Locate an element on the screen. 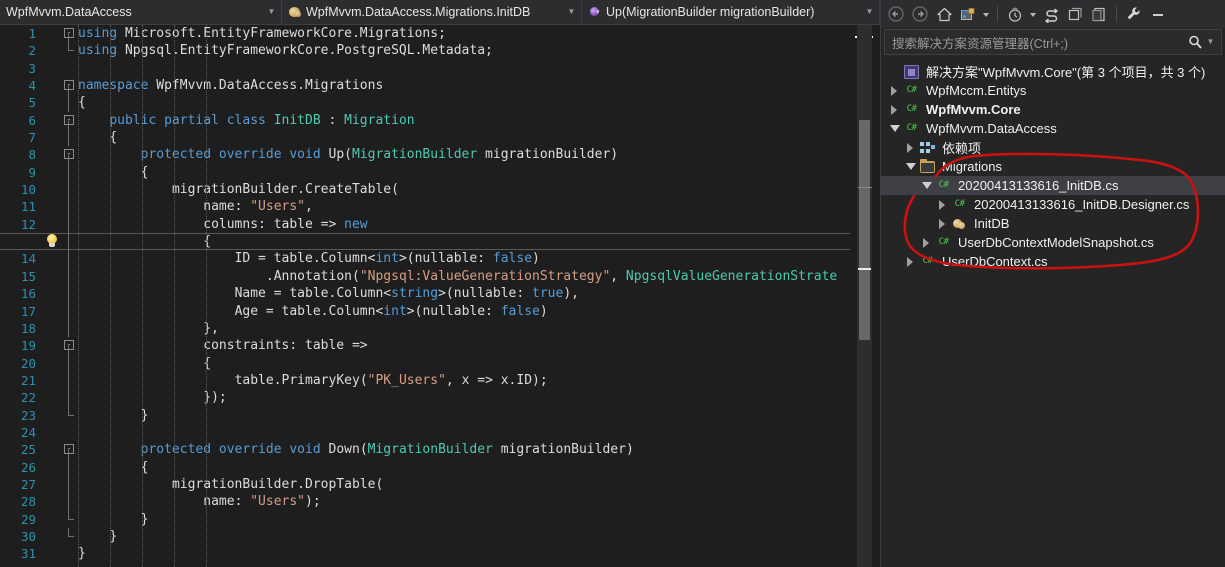  tree-node: C# UserDbContextModelSnapshot.cs is located at coordinates (1053, 242).